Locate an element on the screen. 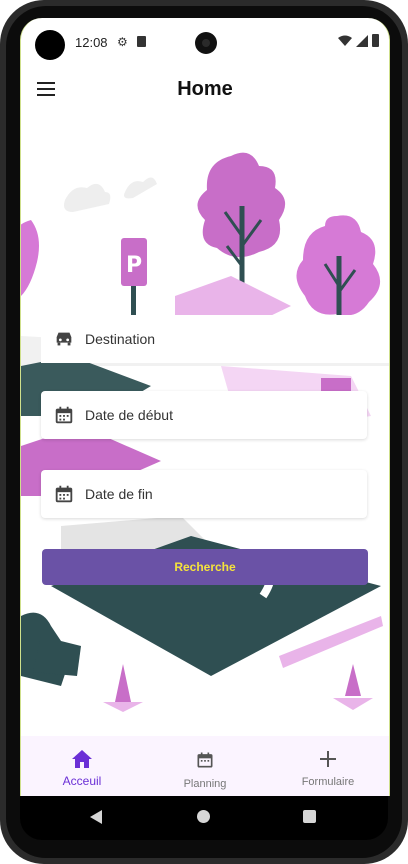 The width and height of the screenshot is (408, 864). status-time: 12:08 is located at coordinates (91, 42).